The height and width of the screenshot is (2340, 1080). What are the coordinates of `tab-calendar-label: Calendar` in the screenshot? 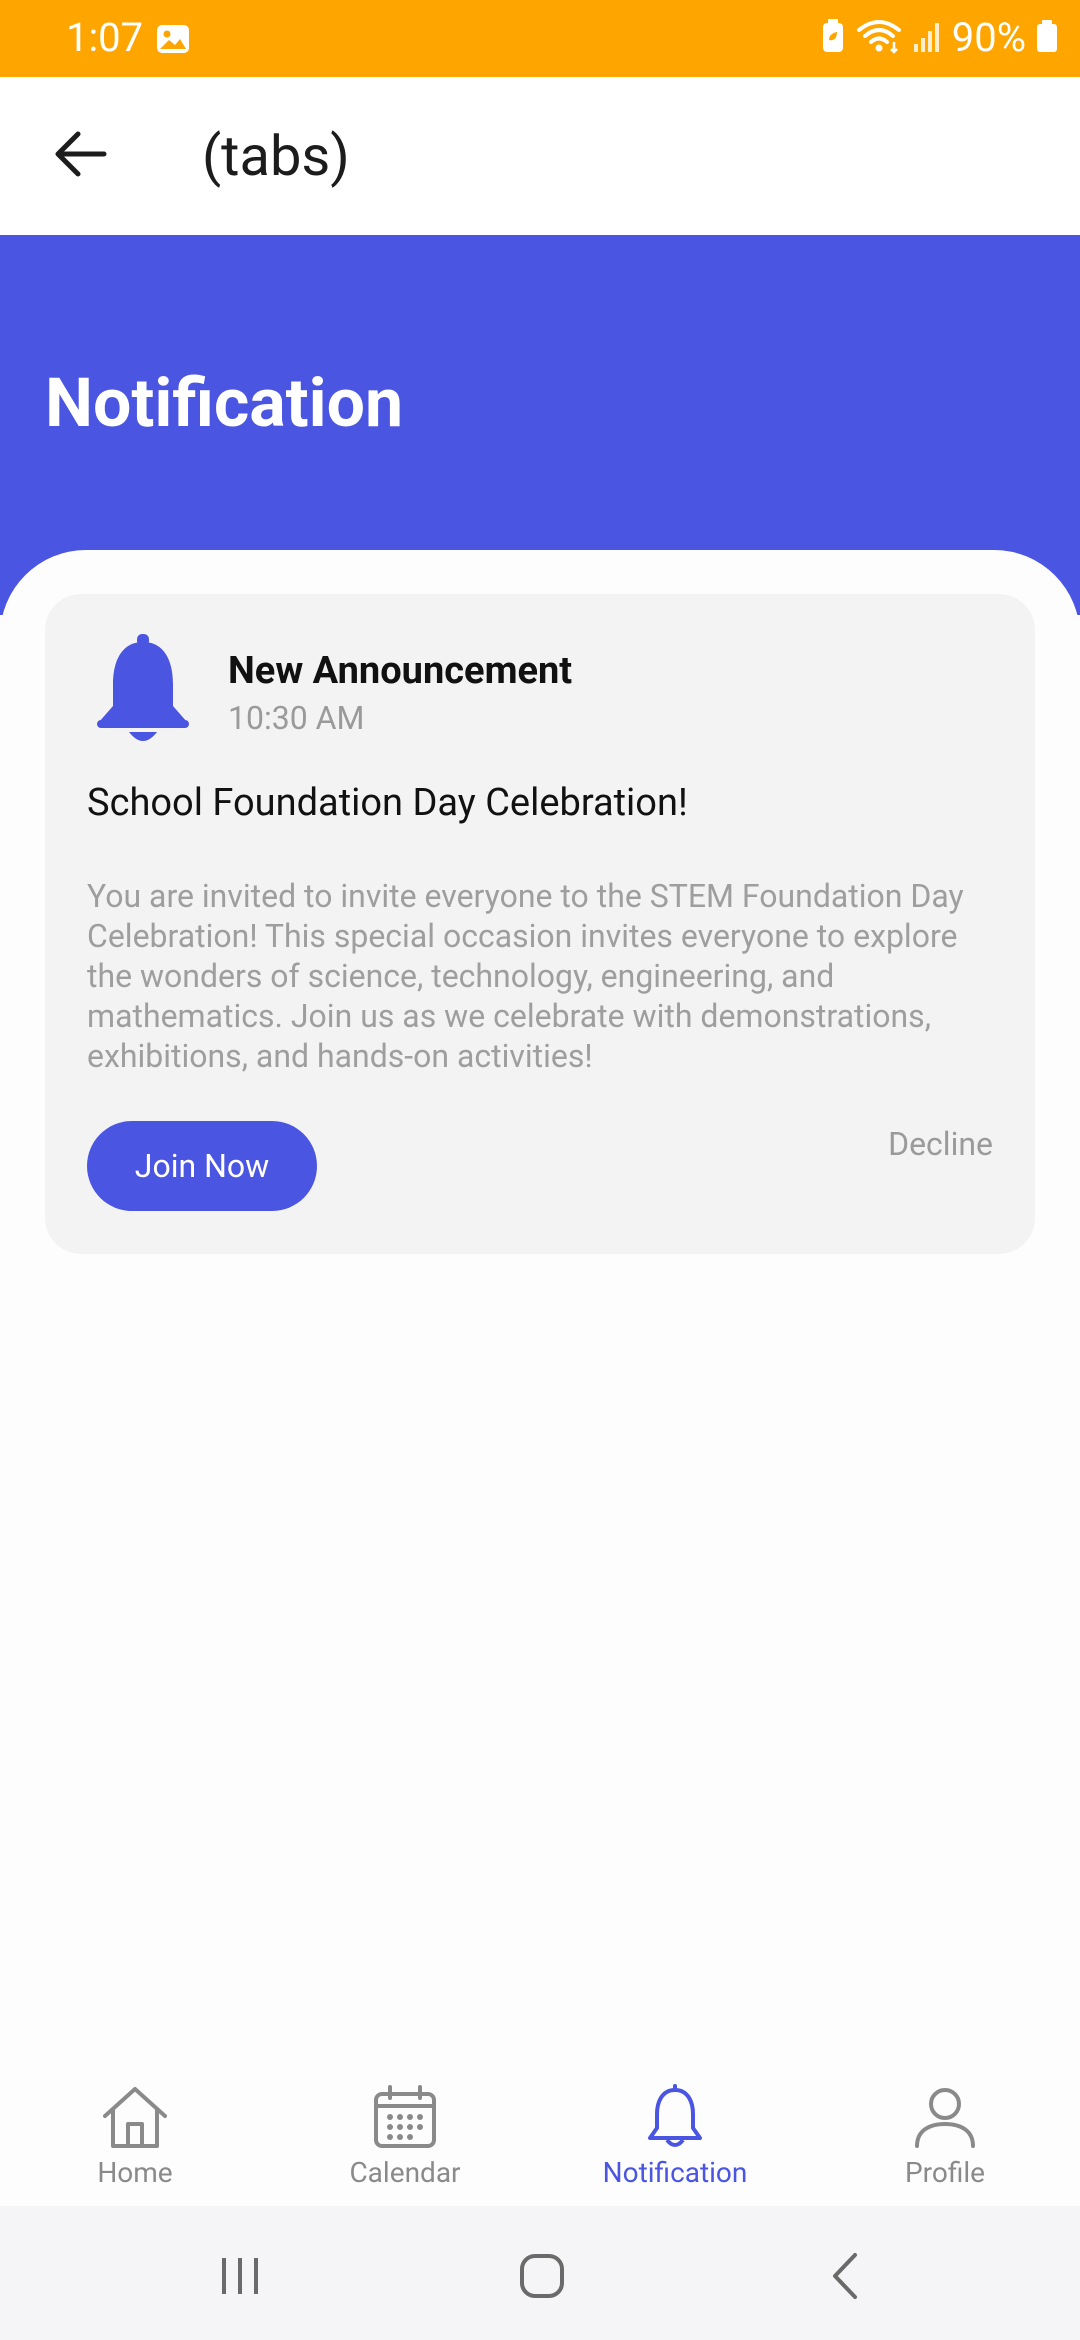 It's located at (405, 2172).